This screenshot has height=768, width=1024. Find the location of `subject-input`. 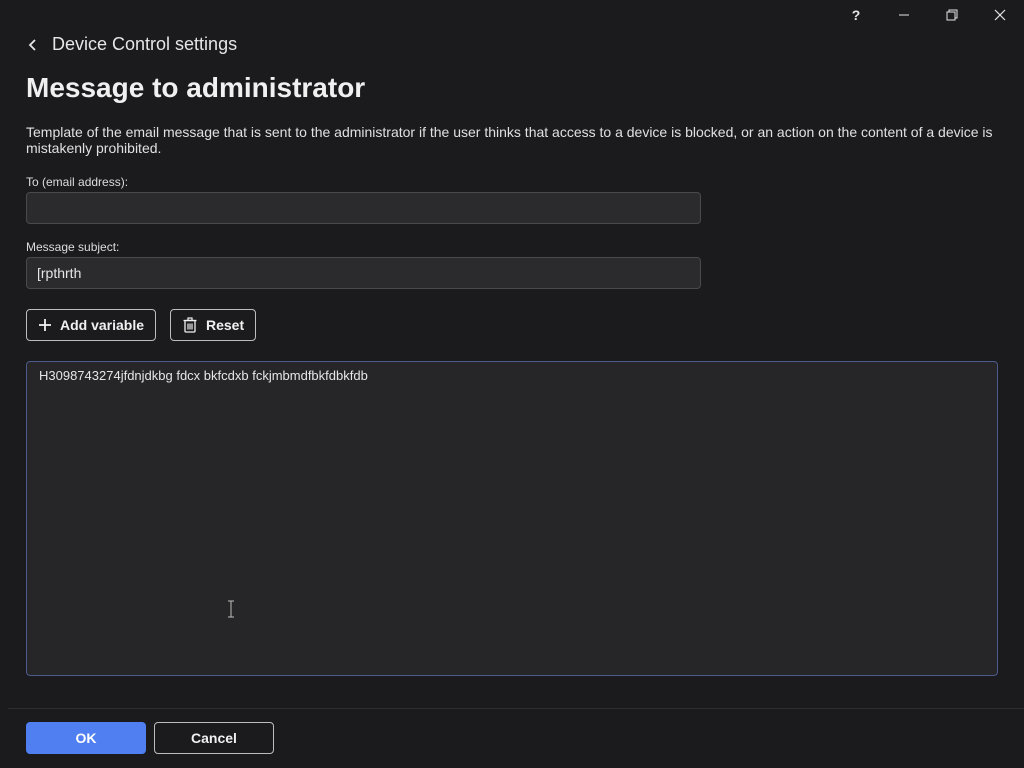

subject-input is located at coordinates (363, 273).